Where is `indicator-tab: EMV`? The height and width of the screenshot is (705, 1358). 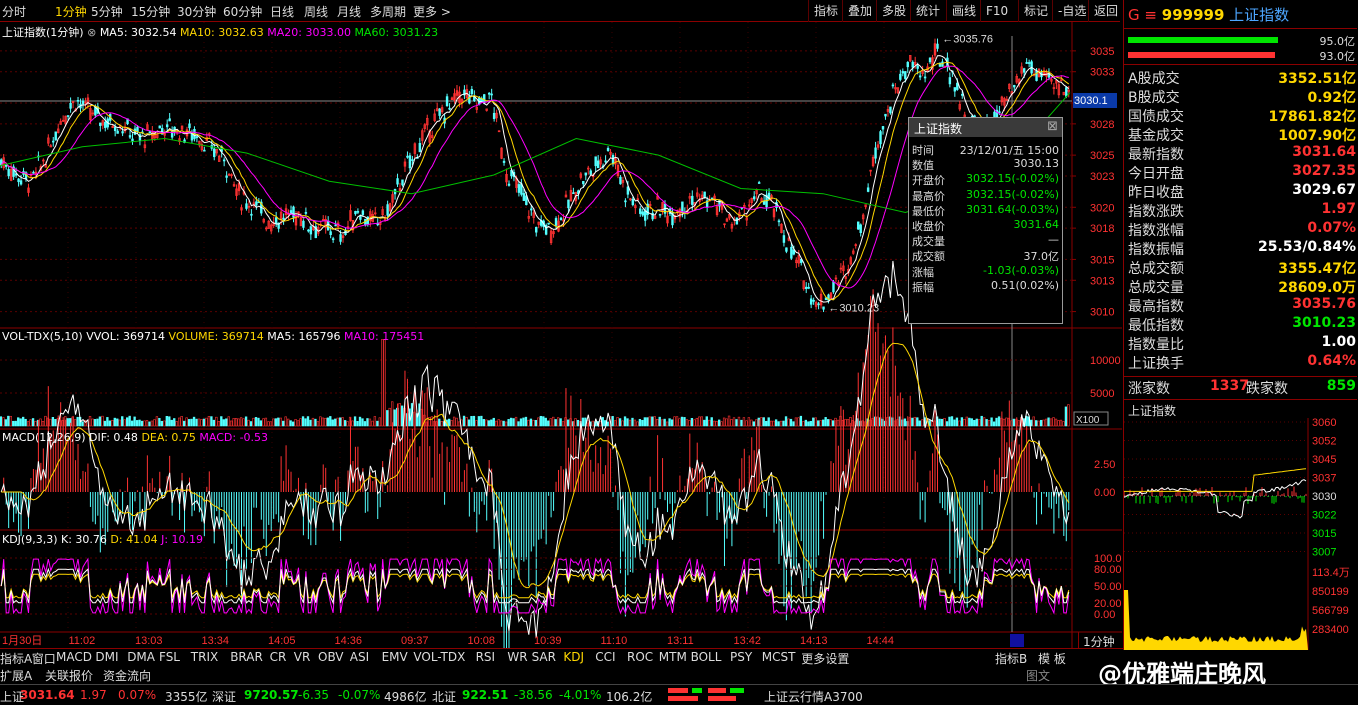 indicator-tab: EMV is located at coordinates (395, 657).